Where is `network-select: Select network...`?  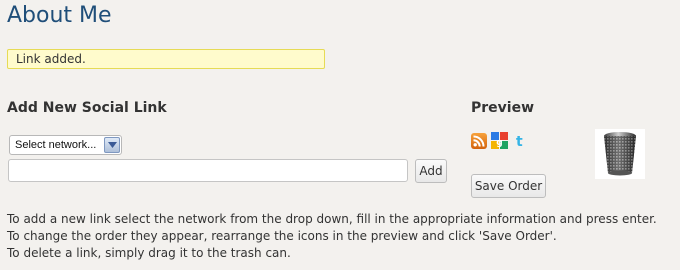
network-select: Select network... is located at coordinates (65, 145).